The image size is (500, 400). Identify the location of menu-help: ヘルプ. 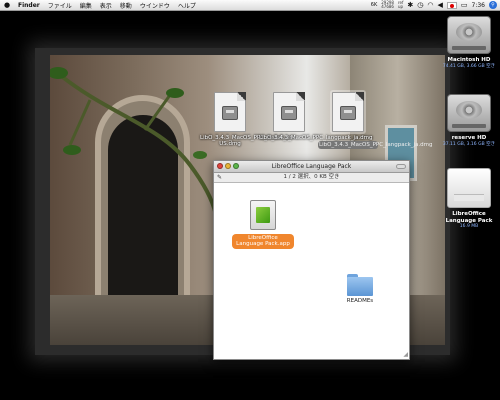
(187, 5).